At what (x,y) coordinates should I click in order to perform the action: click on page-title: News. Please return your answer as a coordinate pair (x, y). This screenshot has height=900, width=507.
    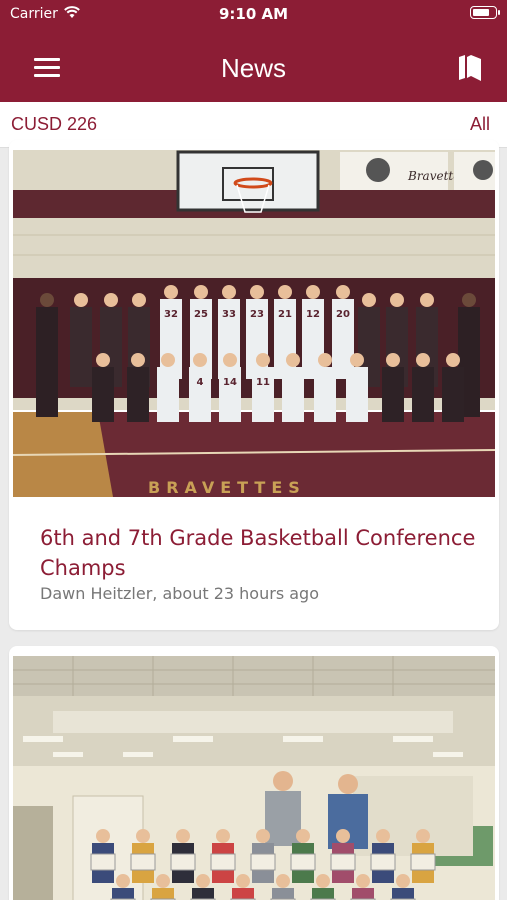
    Looking at the image, I should click on (253, 68).